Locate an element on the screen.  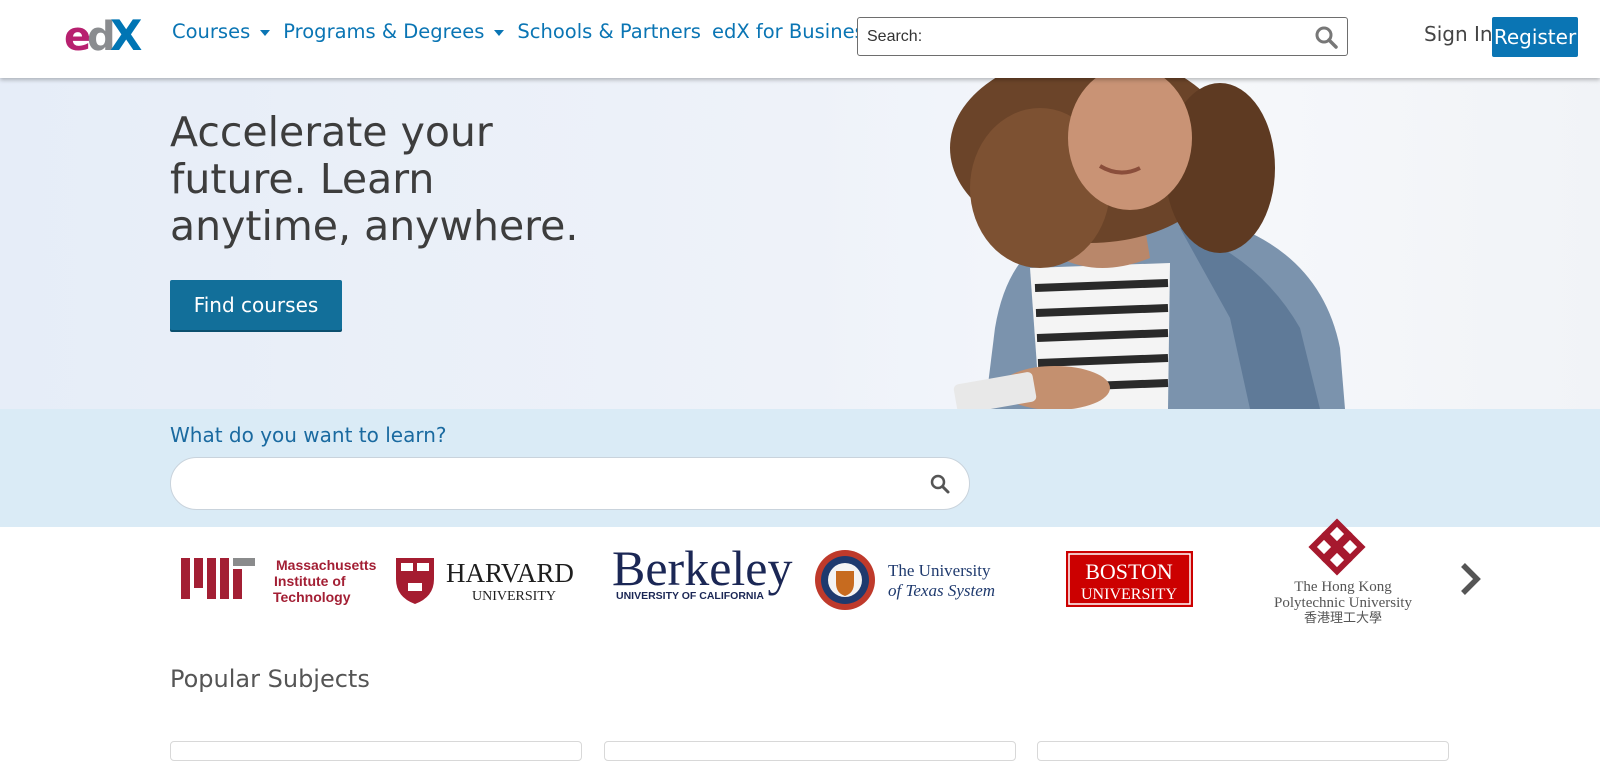
berkeley-line-1: Berkeley is located at coordinates (702, 569).